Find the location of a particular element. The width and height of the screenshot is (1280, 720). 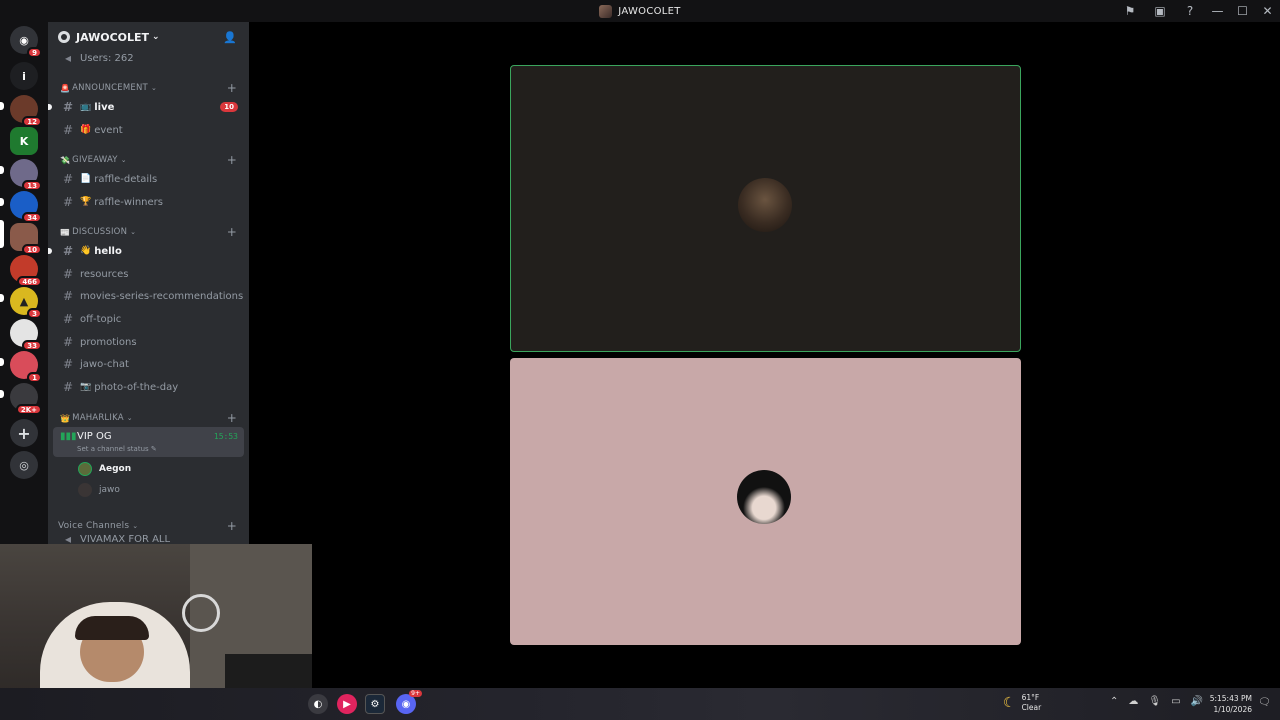

server-info-button: i is located at coordinates (24, 76).